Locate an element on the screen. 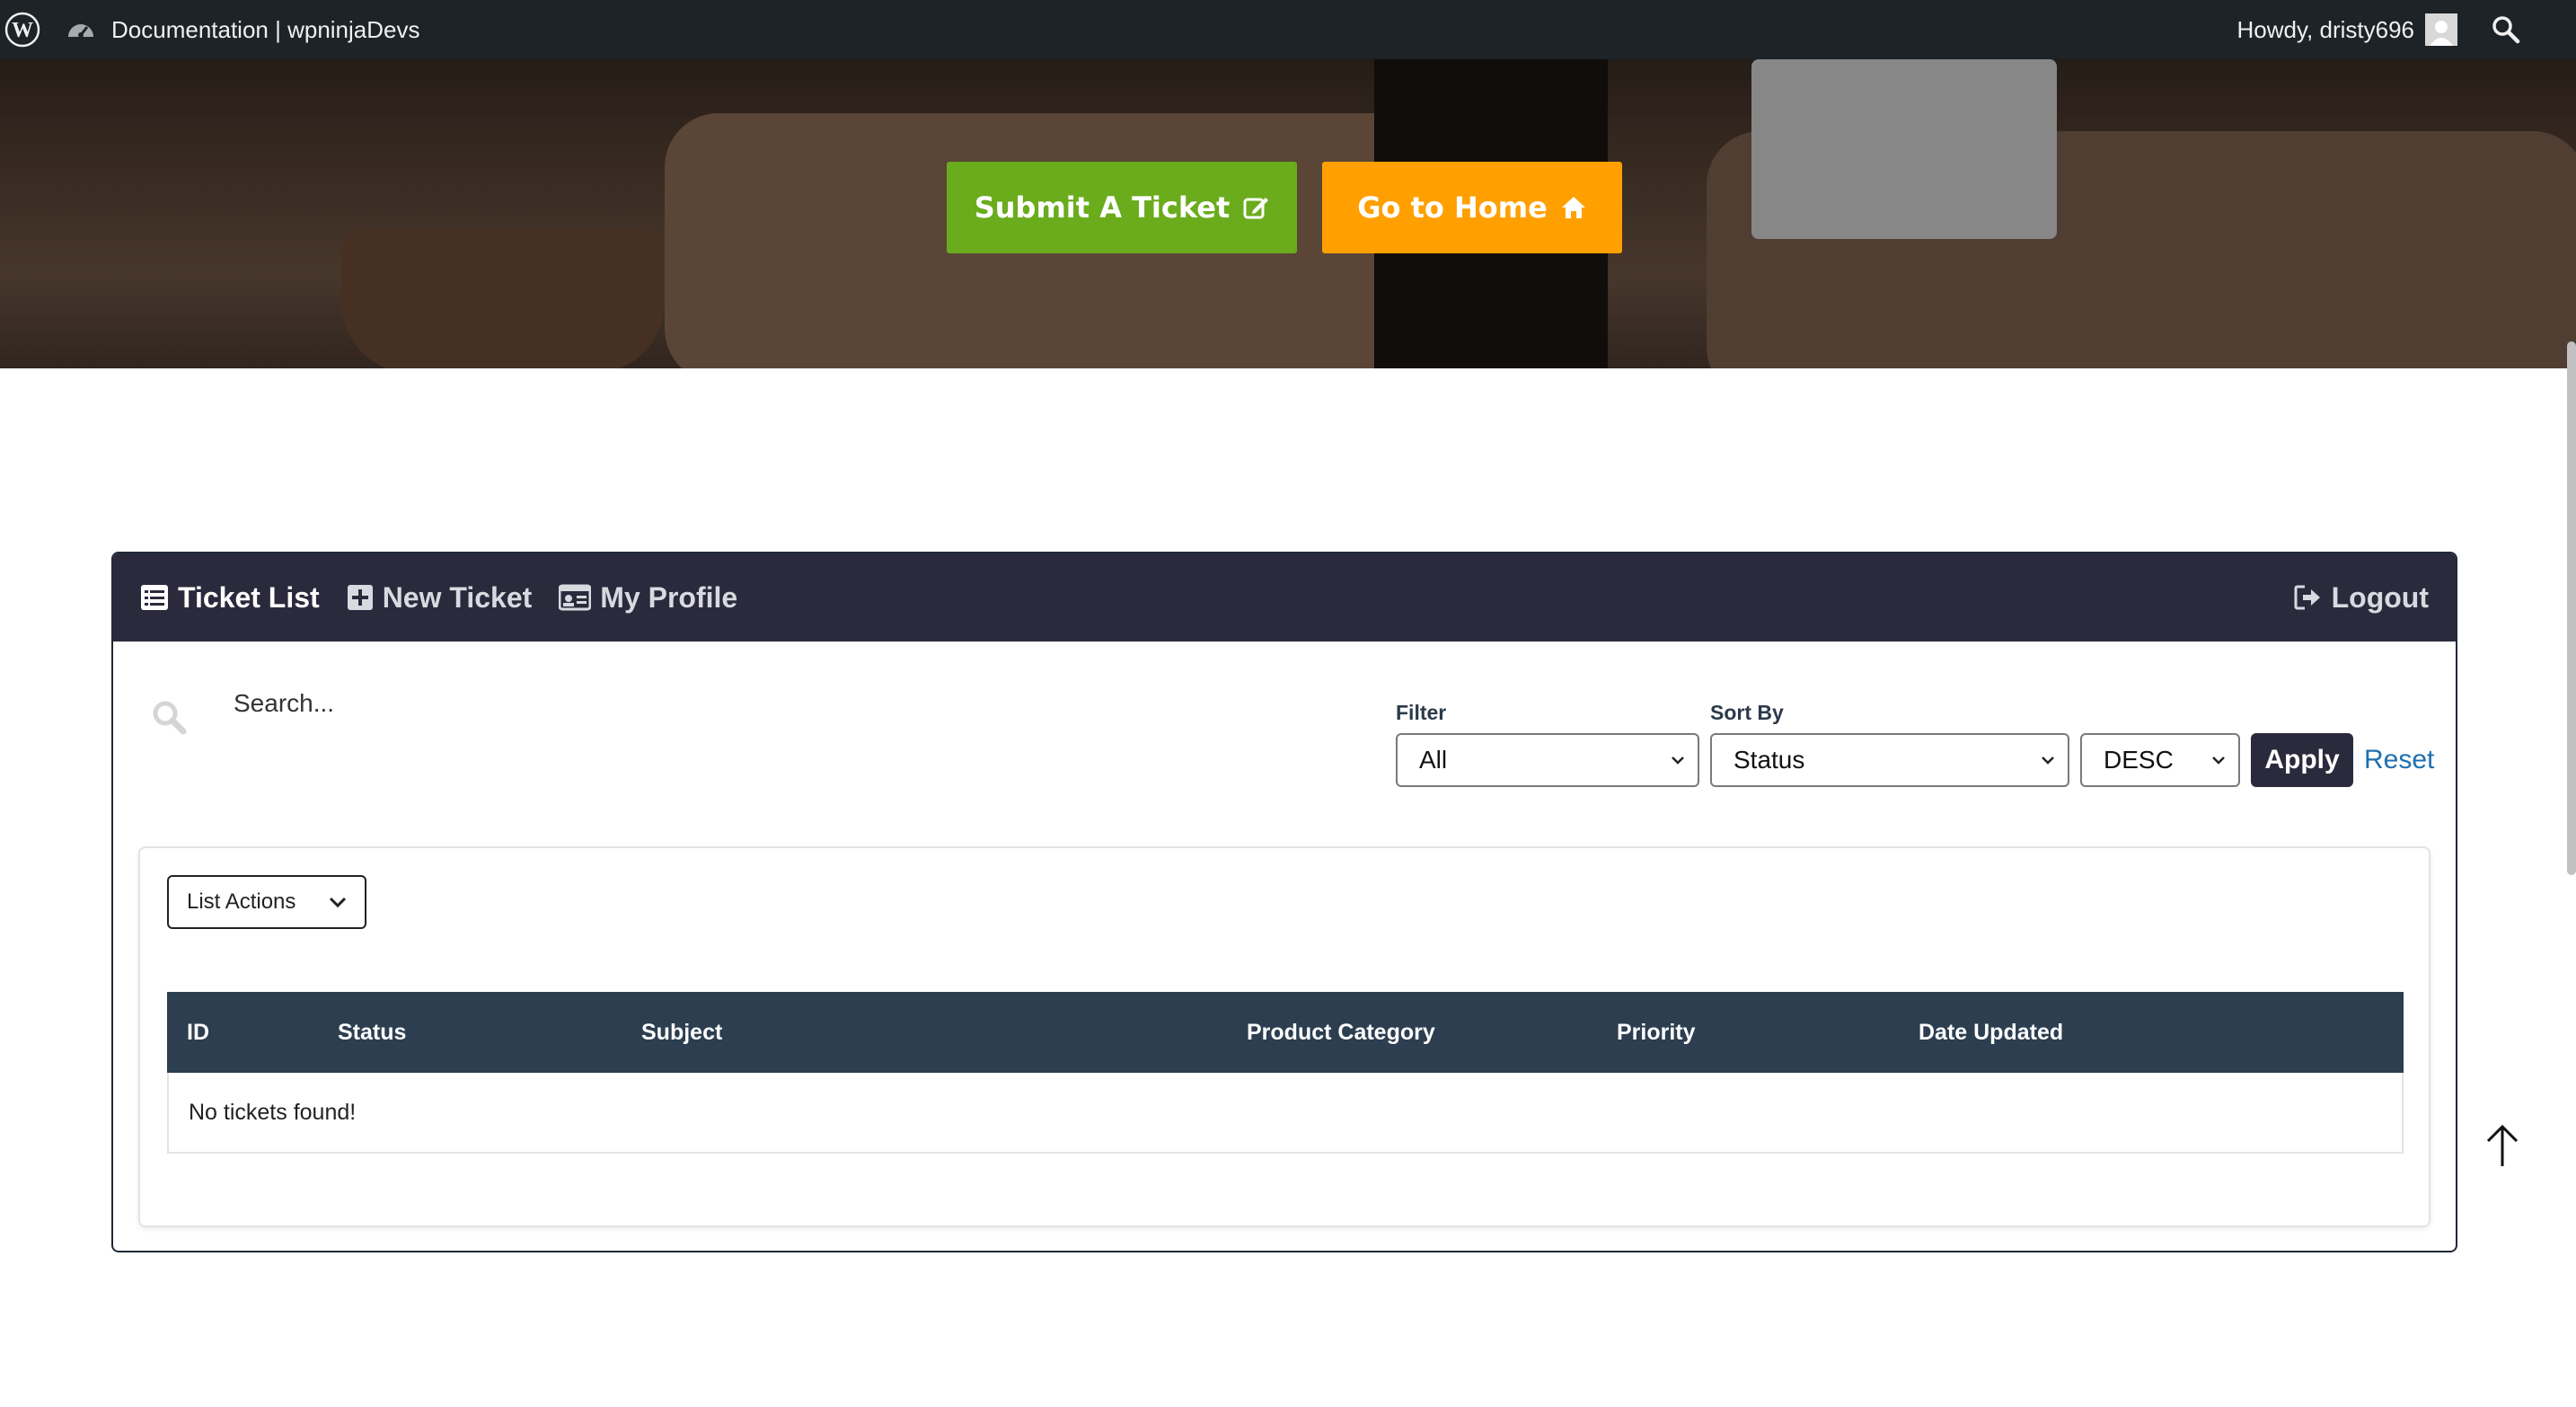  apply-button: Apply is located at coordinates (2302, 760).